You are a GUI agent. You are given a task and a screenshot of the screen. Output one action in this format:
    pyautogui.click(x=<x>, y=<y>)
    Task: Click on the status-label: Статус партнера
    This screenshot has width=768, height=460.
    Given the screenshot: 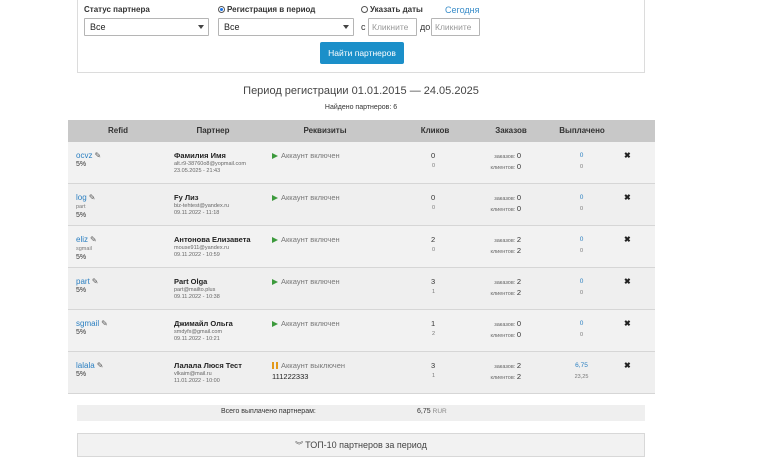 What is the action you would take?
    pyautogui.click(x=117, y=9)
    